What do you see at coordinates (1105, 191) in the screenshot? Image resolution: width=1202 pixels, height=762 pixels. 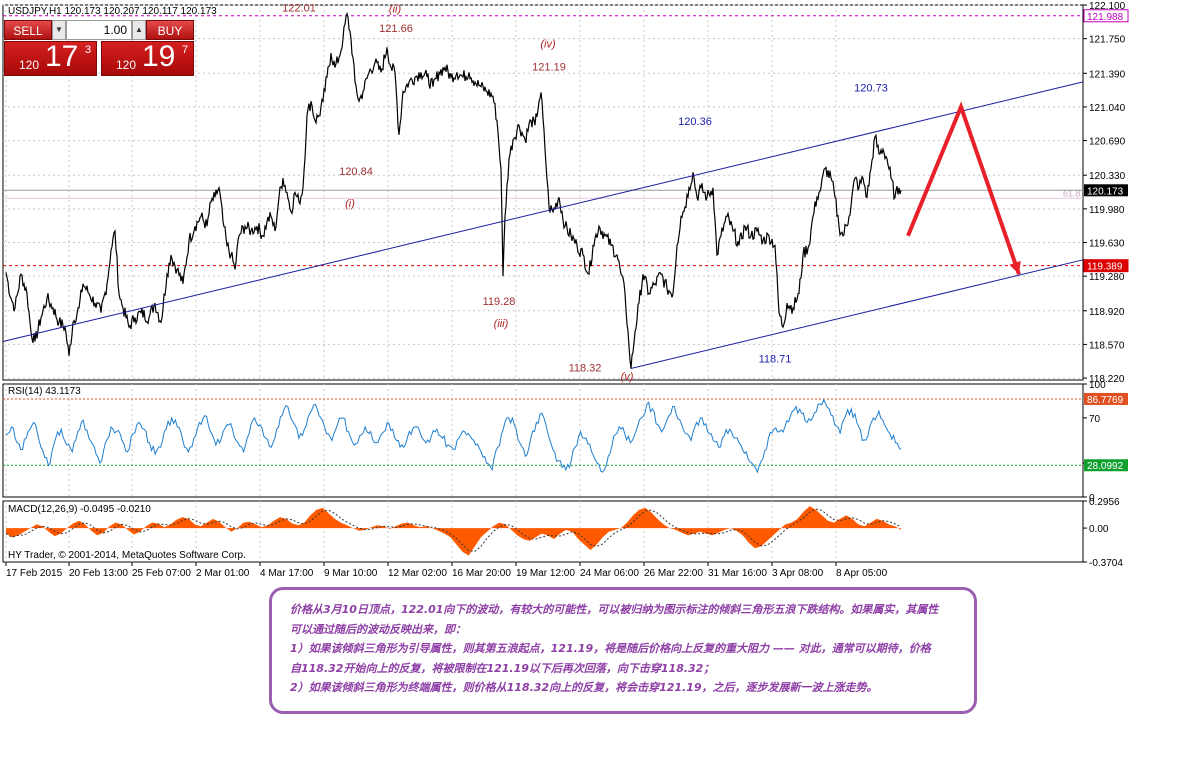 I see `current-price-label: 120.173` at bounding box center [1105, 191].